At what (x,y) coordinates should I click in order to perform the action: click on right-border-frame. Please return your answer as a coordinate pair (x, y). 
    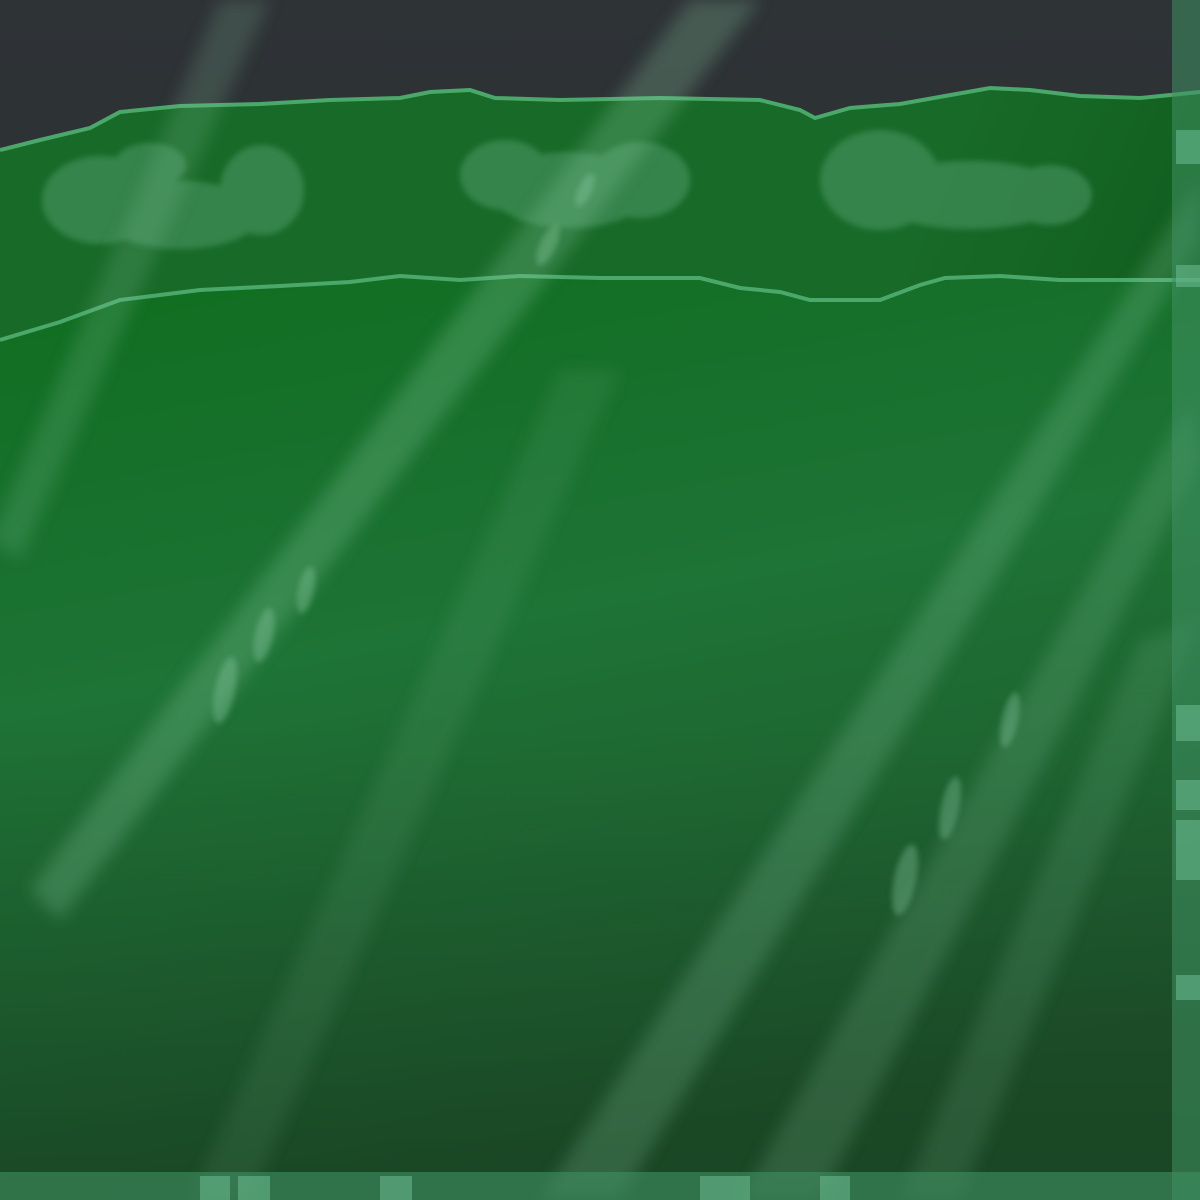
    Looking at the image, I should click on (1186, 600).